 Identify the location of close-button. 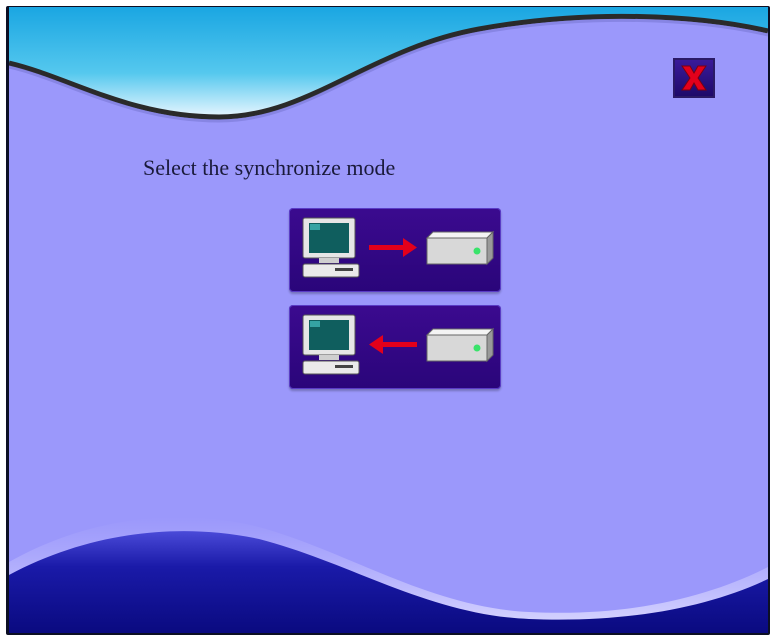
(694, 78).